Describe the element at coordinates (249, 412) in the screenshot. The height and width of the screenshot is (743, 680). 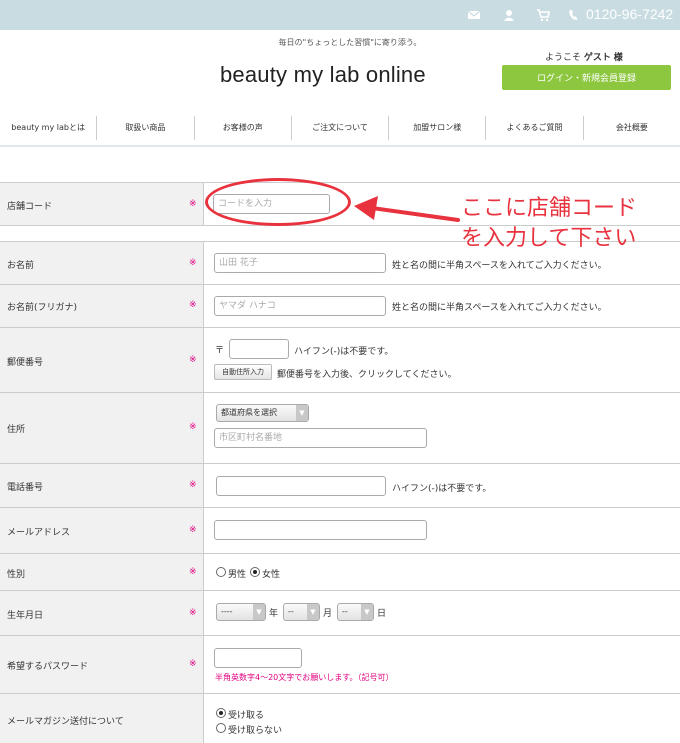
I see `prefecture-select-value: 都道府県を選択` at that location.